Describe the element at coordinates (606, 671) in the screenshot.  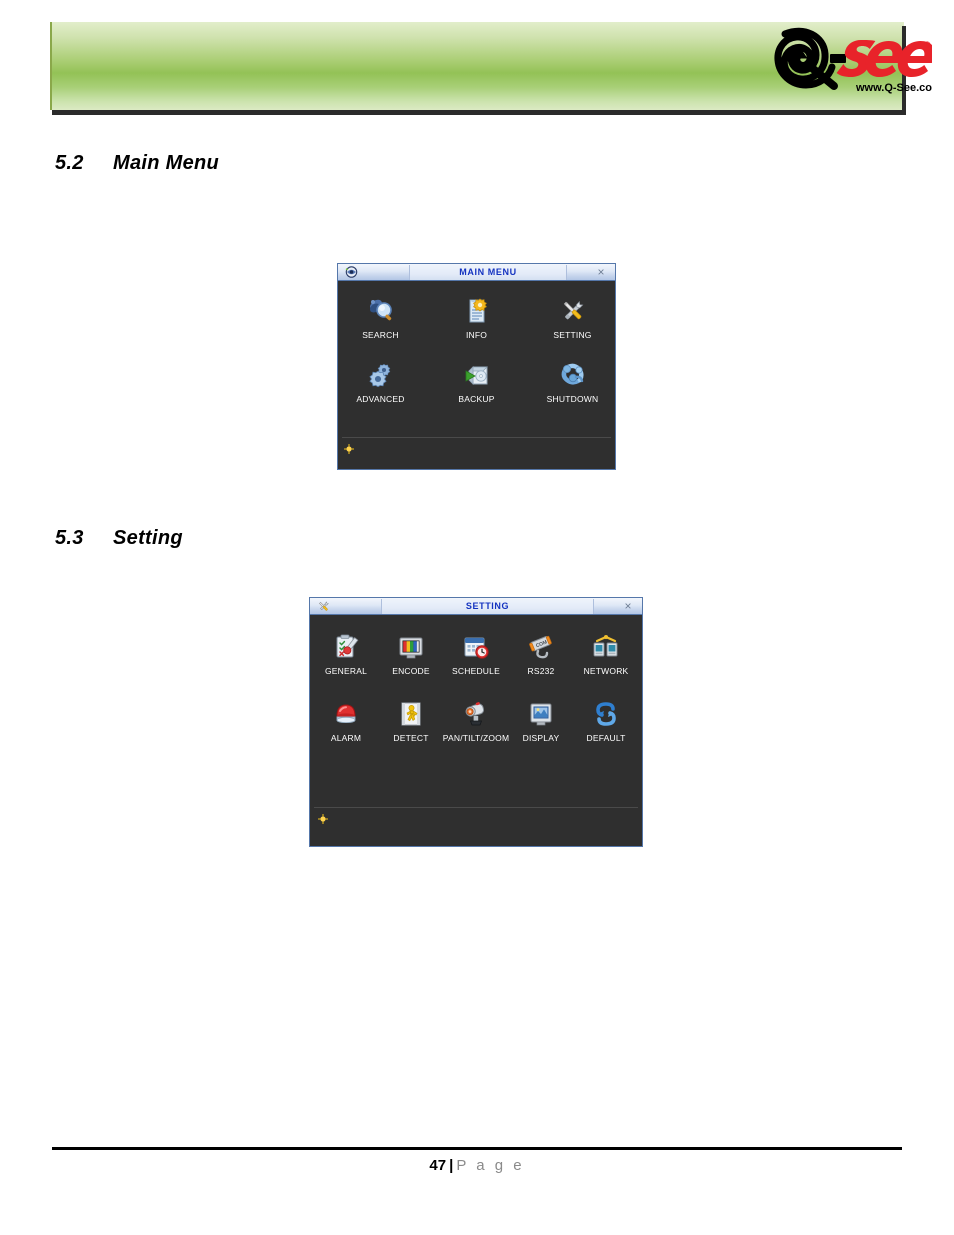
I see `menu-label: NETWORK` at that location.